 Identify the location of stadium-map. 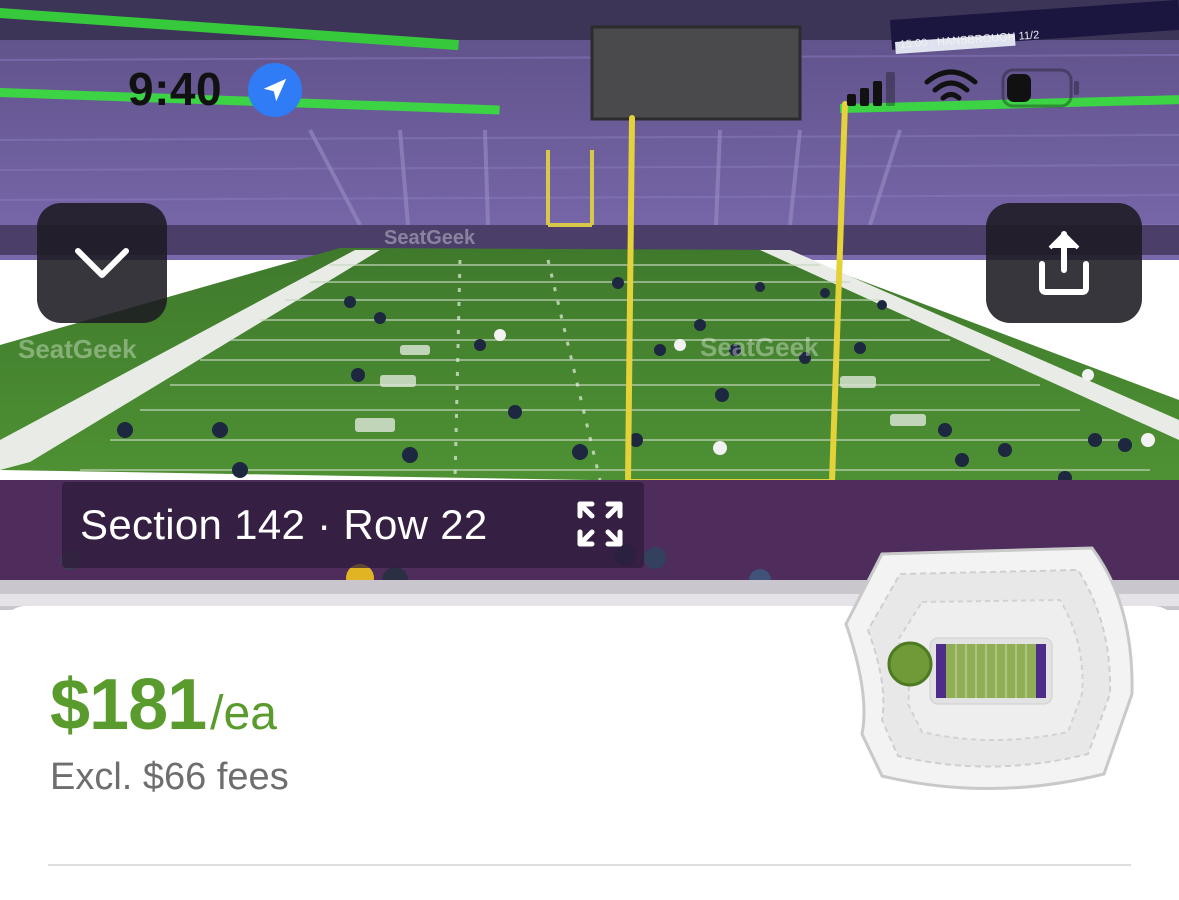
(990, 671).